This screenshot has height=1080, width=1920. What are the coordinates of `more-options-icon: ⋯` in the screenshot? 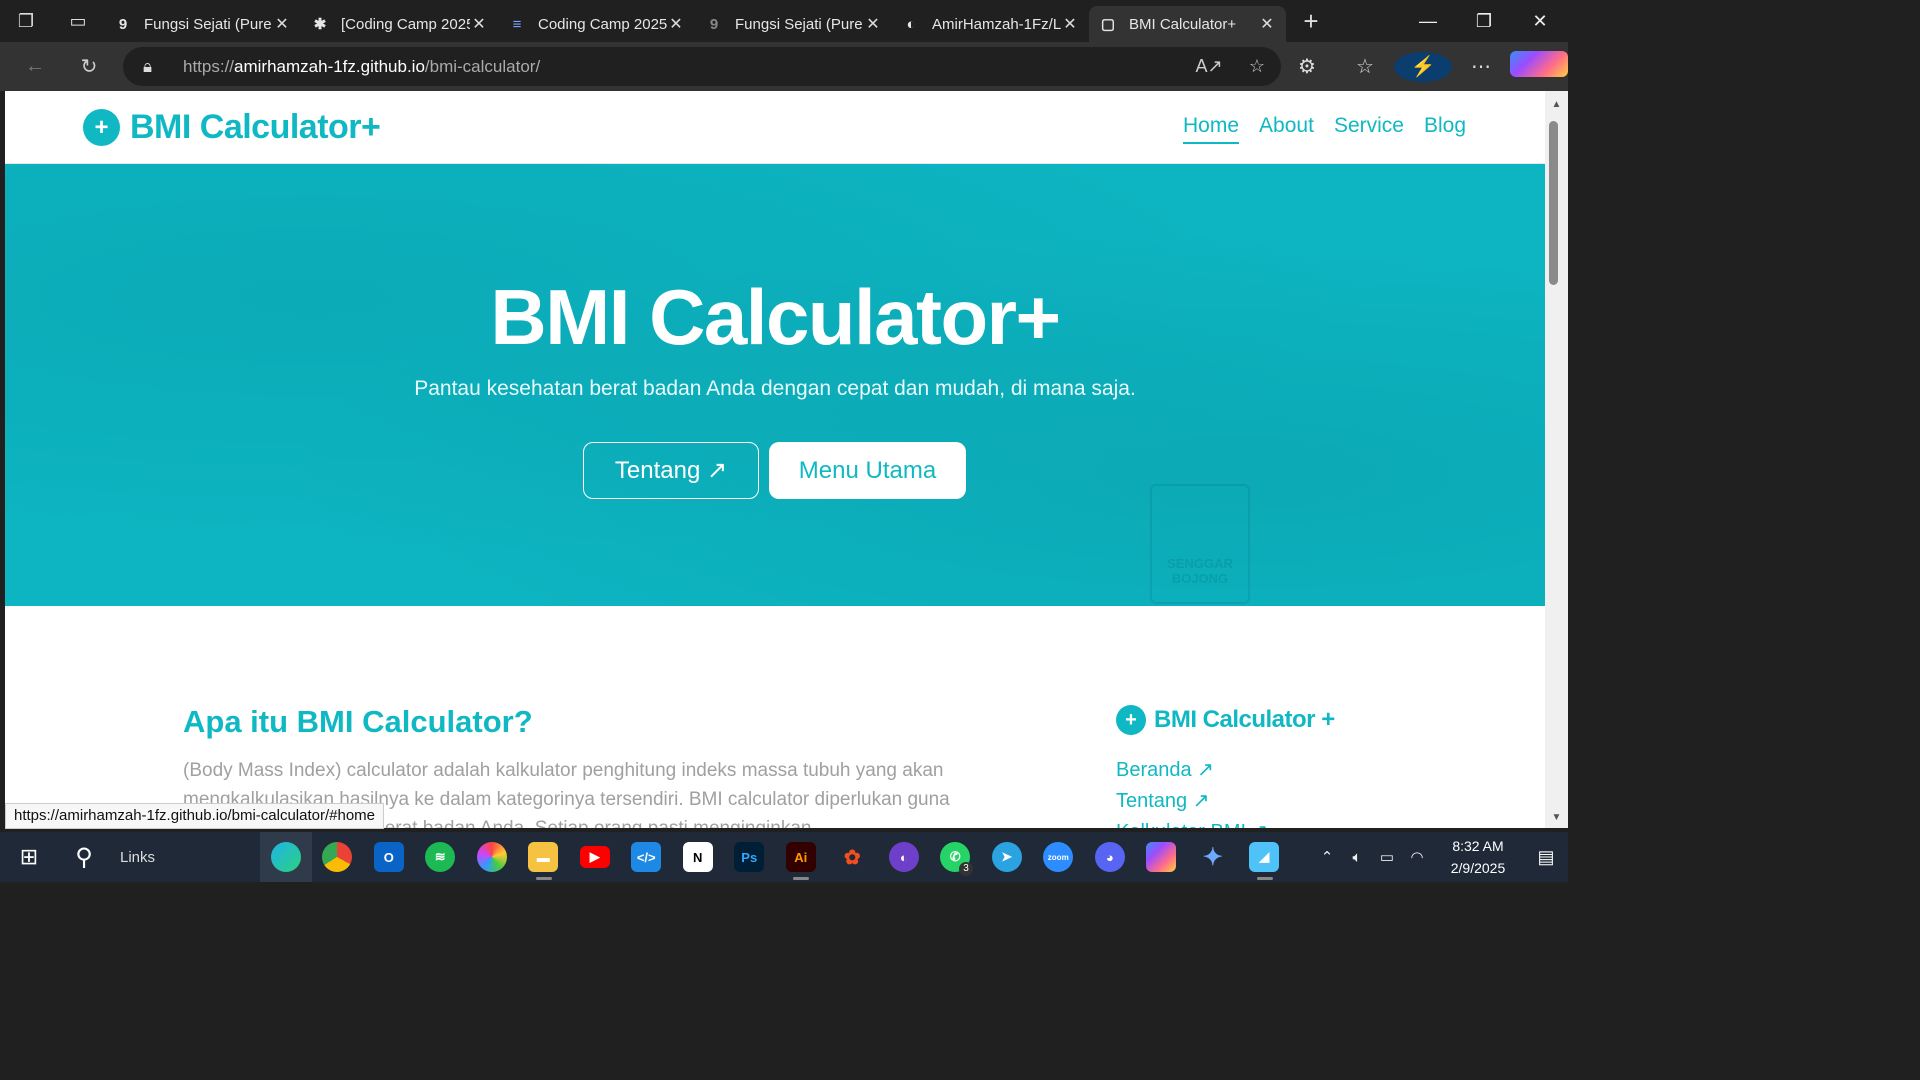 It's located at (1481, 66).